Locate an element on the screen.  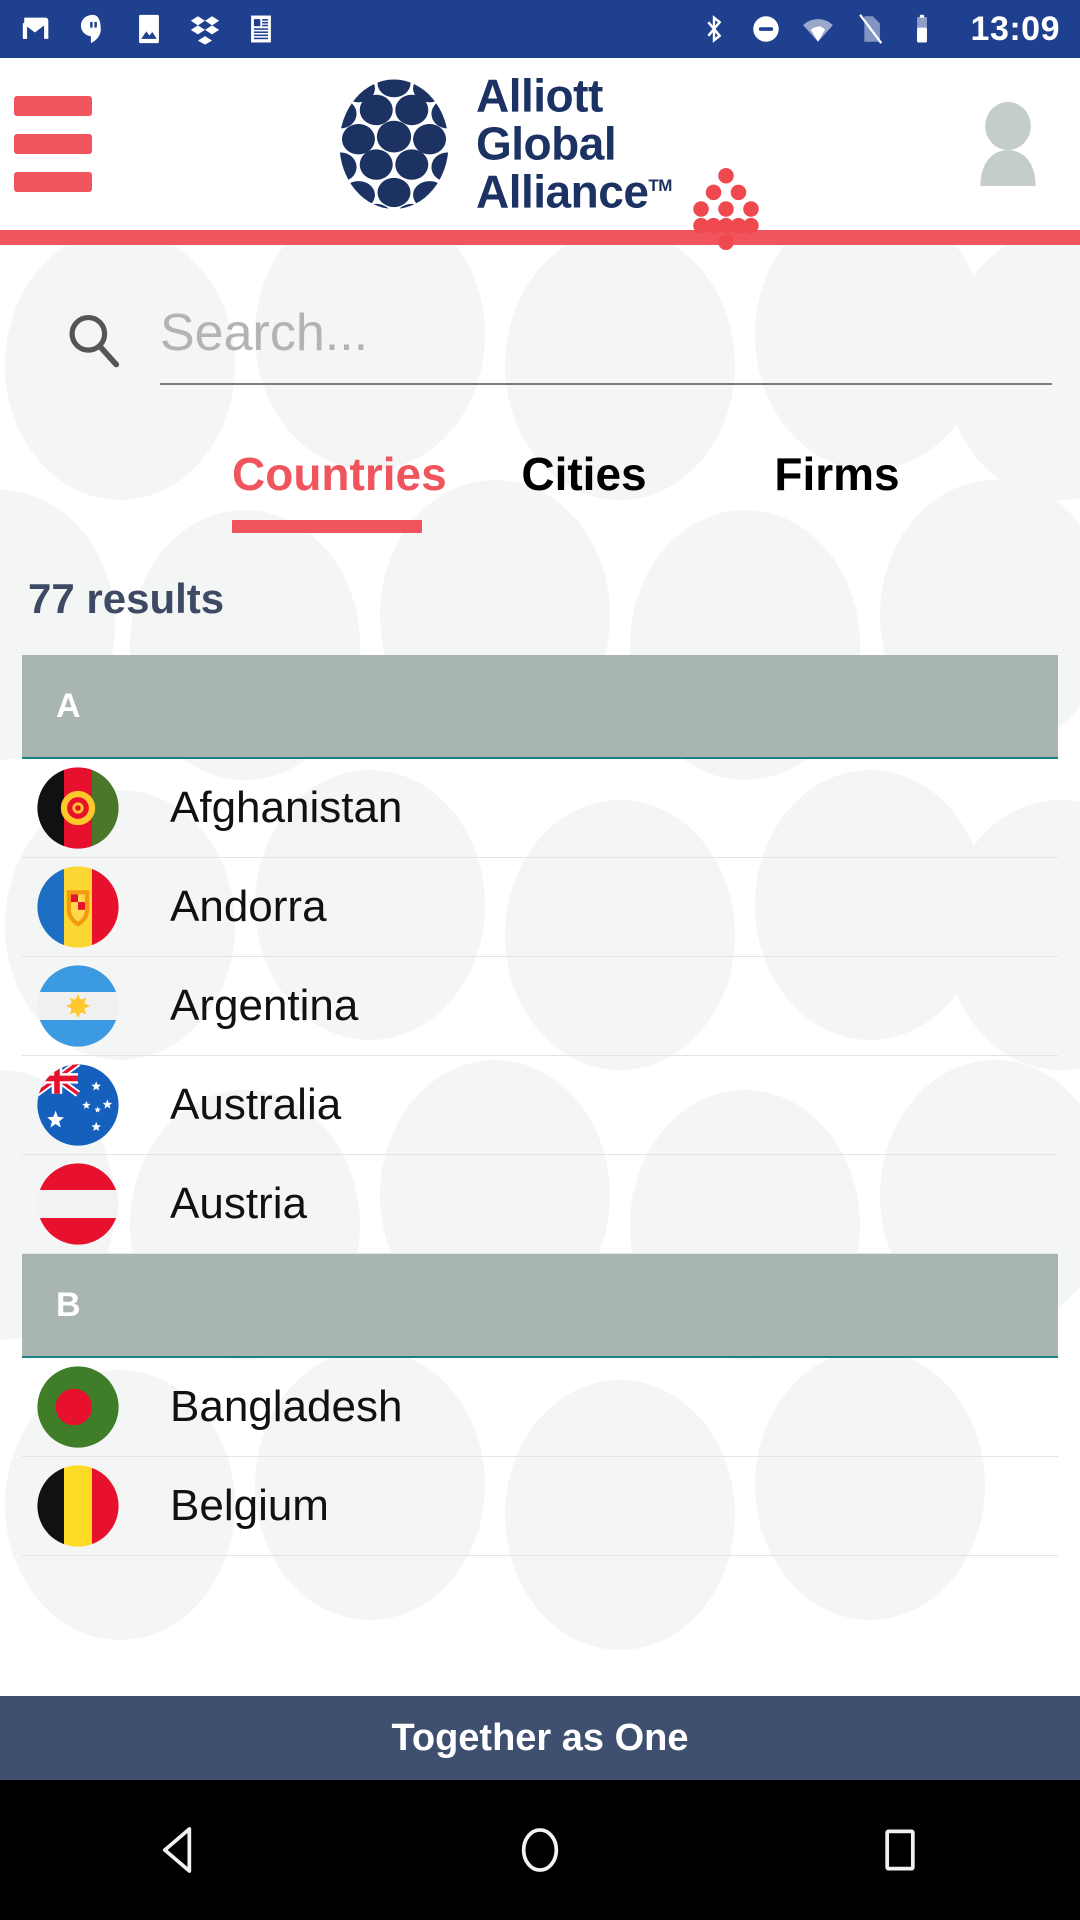
alliott-globe-icon is located at coordinates (394, 144).